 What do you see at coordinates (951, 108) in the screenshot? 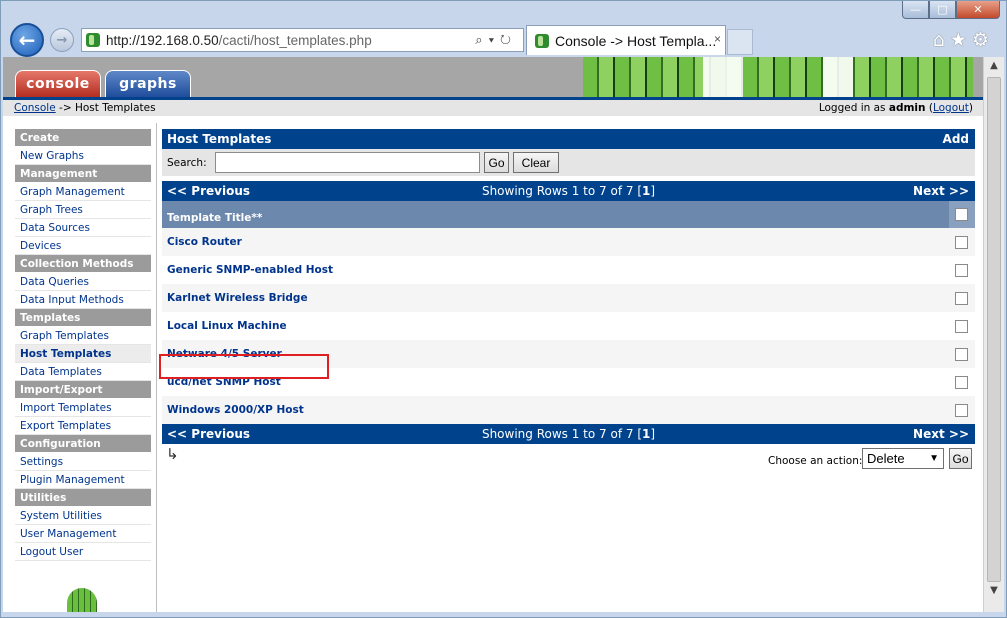
I see `logout-link: Logout` at bounding box center [951, 108].